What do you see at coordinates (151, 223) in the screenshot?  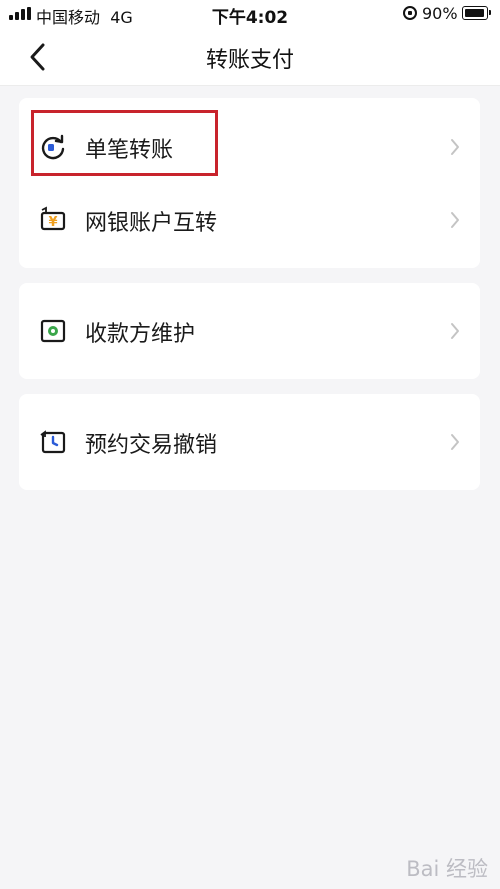 I see `menu-item-label: 网银账户互转` at bounding box center [151, 223].